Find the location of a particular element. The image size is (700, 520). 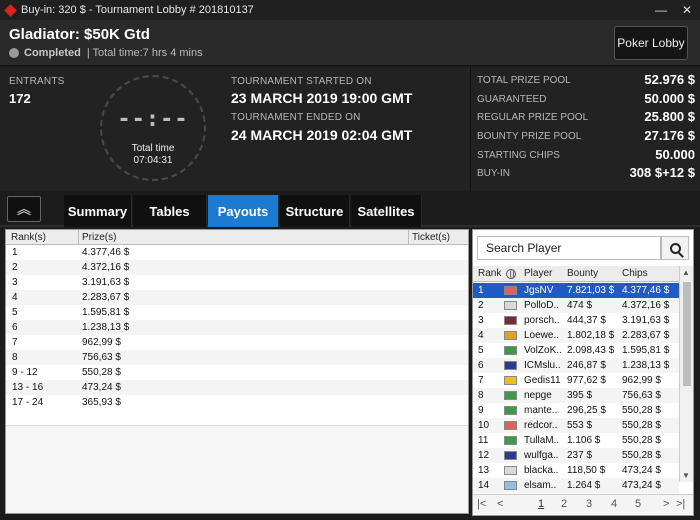

scroll-down-icon: ▼ is located at coordinates (686, 475).